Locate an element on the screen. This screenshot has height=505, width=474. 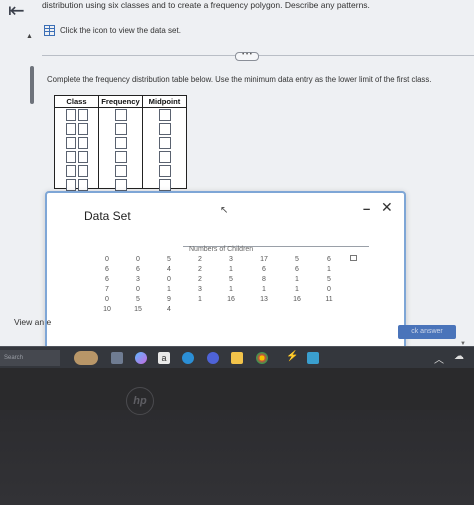
edge-icon is located at coordinates (188, 358).